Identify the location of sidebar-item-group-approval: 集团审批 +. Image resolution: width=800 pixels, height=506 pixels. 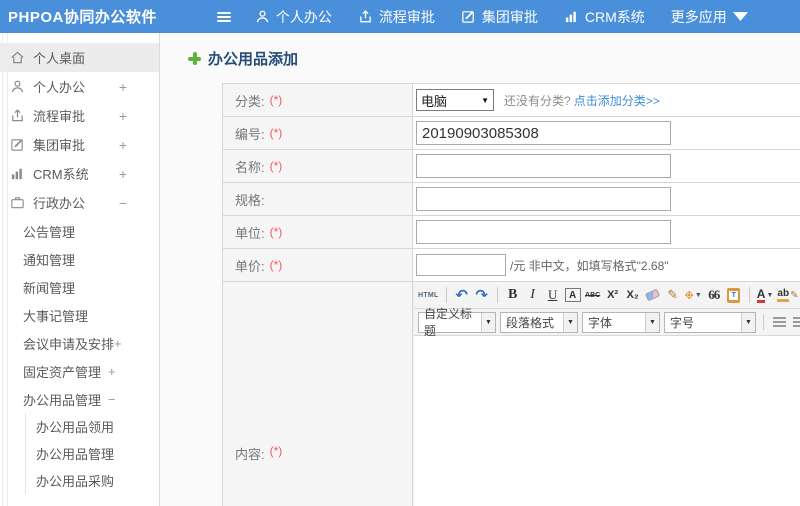
(79, 144).